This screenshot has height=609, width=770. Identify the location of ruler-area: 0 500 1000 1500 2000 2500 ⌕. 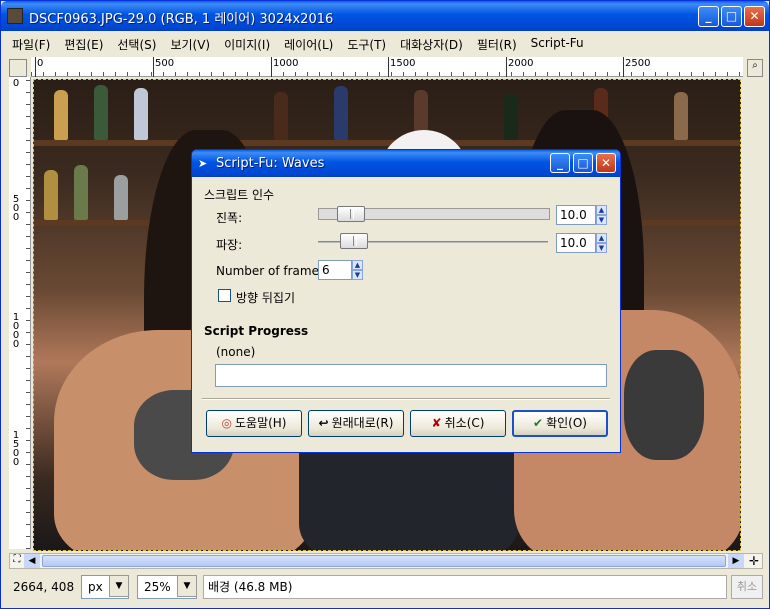
(386, 67).